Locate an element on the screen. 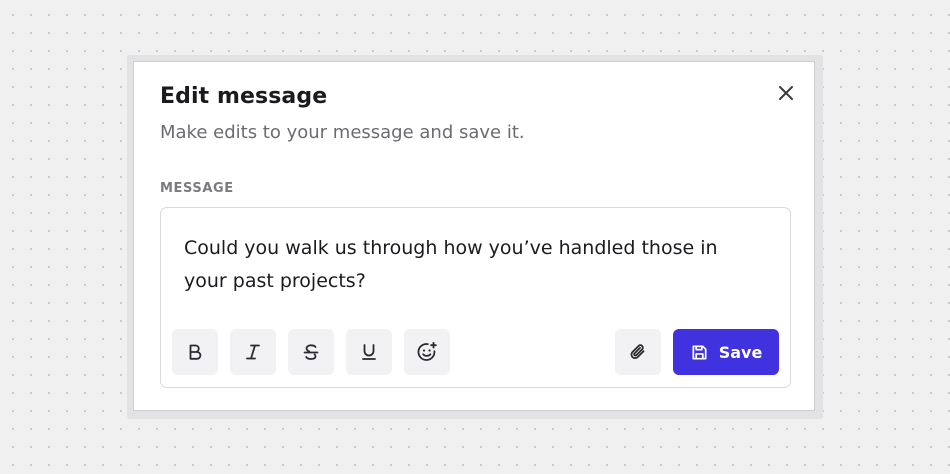  bold-button is located at coordinates (195, 352).